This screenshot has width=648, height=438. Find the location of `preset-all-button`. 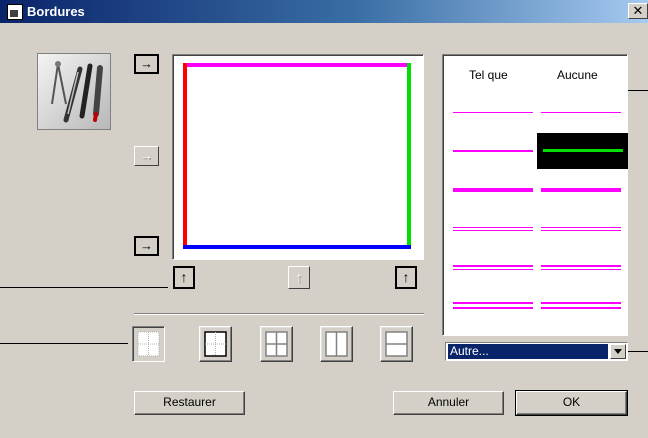

preset-all-button is located at coordinates (276, 344).